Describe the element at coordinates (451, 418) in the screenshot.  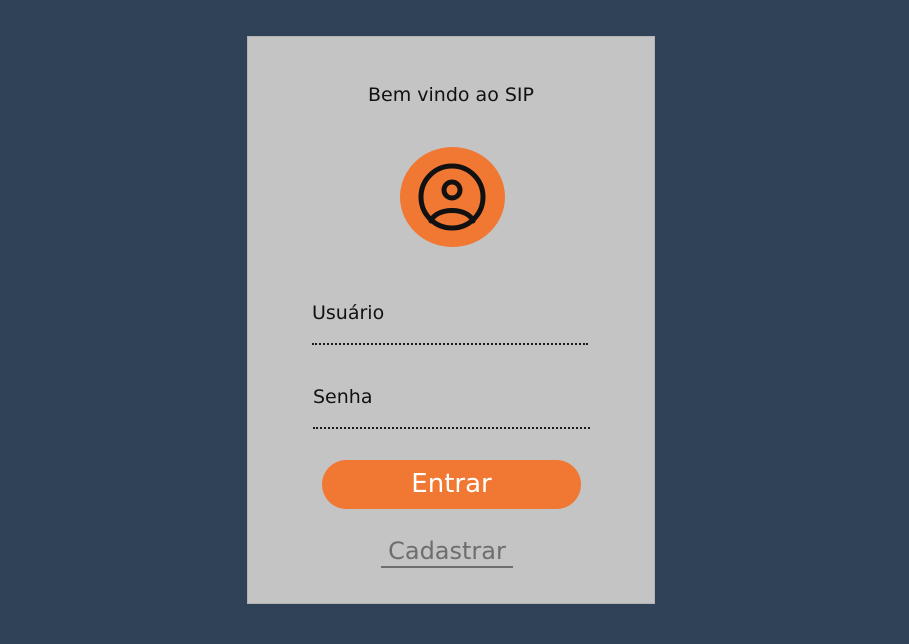
I see `password-input` at that location.